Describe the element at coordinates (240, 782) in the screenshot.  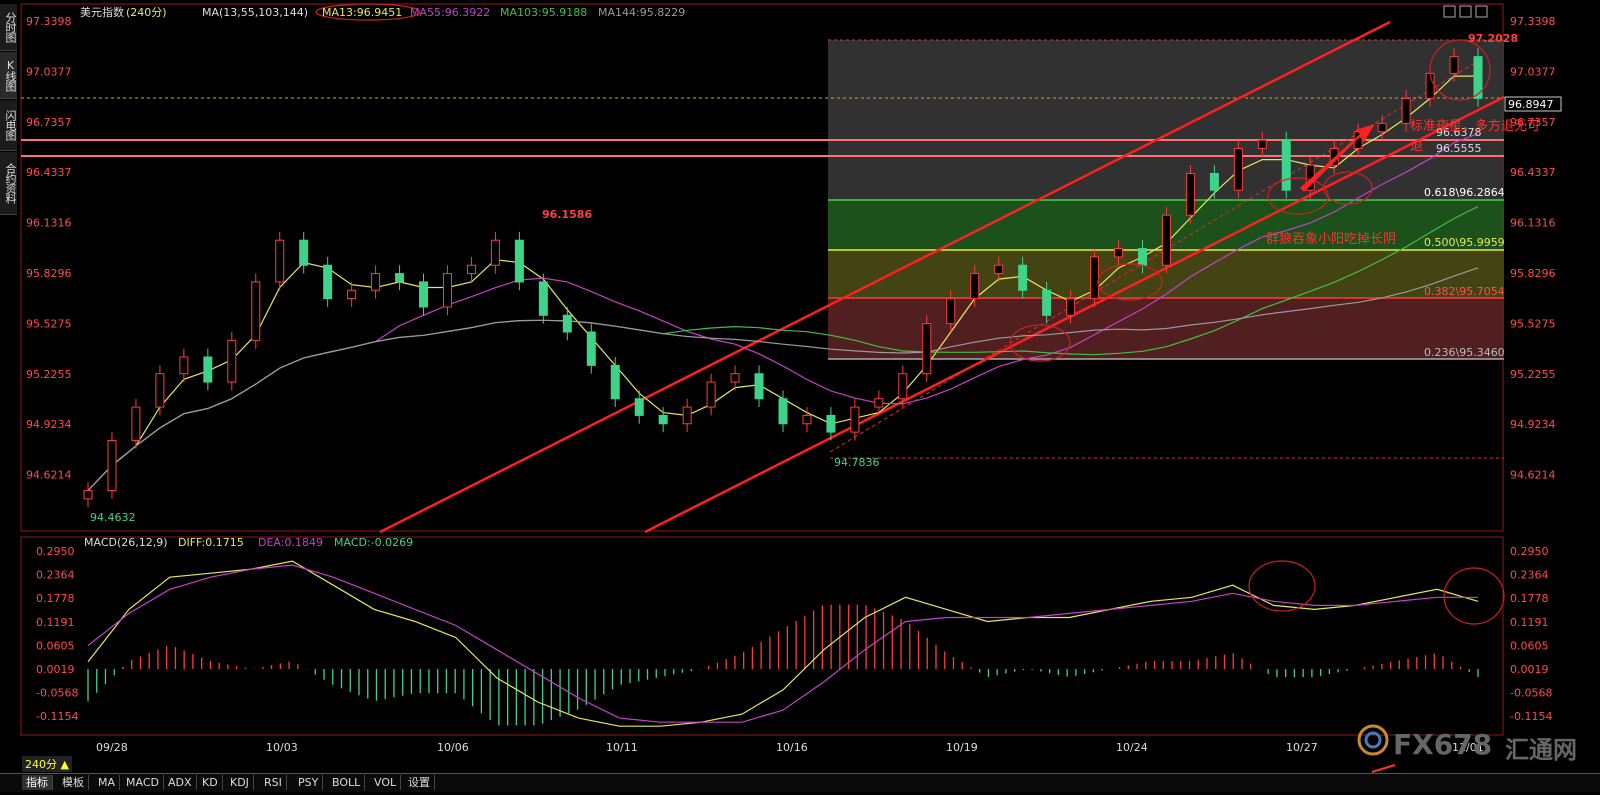
I see `toolbar-item-6: KDJ` at that location.